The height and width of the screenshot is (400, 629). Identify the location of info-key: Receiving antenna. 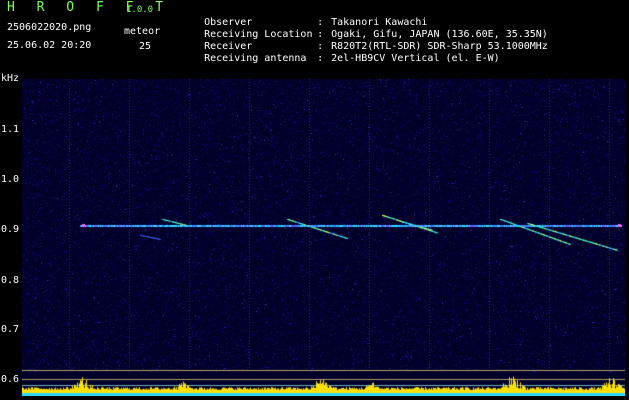
(255, 58).